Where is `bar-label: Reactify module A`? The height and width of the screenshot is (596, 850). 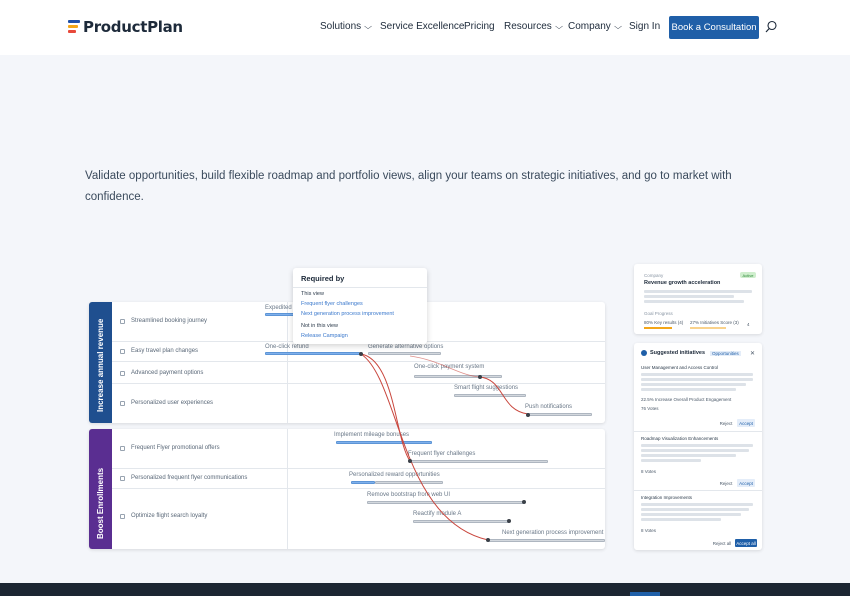
bar-label: Reactify module A is located at coordinates (437, 514).